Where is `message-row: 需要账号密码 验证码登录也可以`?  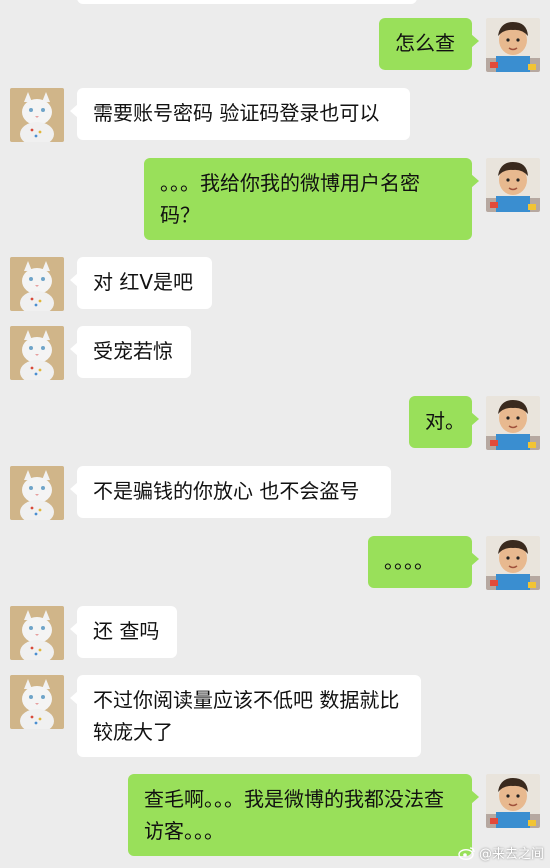
message-row: 需要账号密码 验证码登录也可以 is located at coordinates (275, 116).